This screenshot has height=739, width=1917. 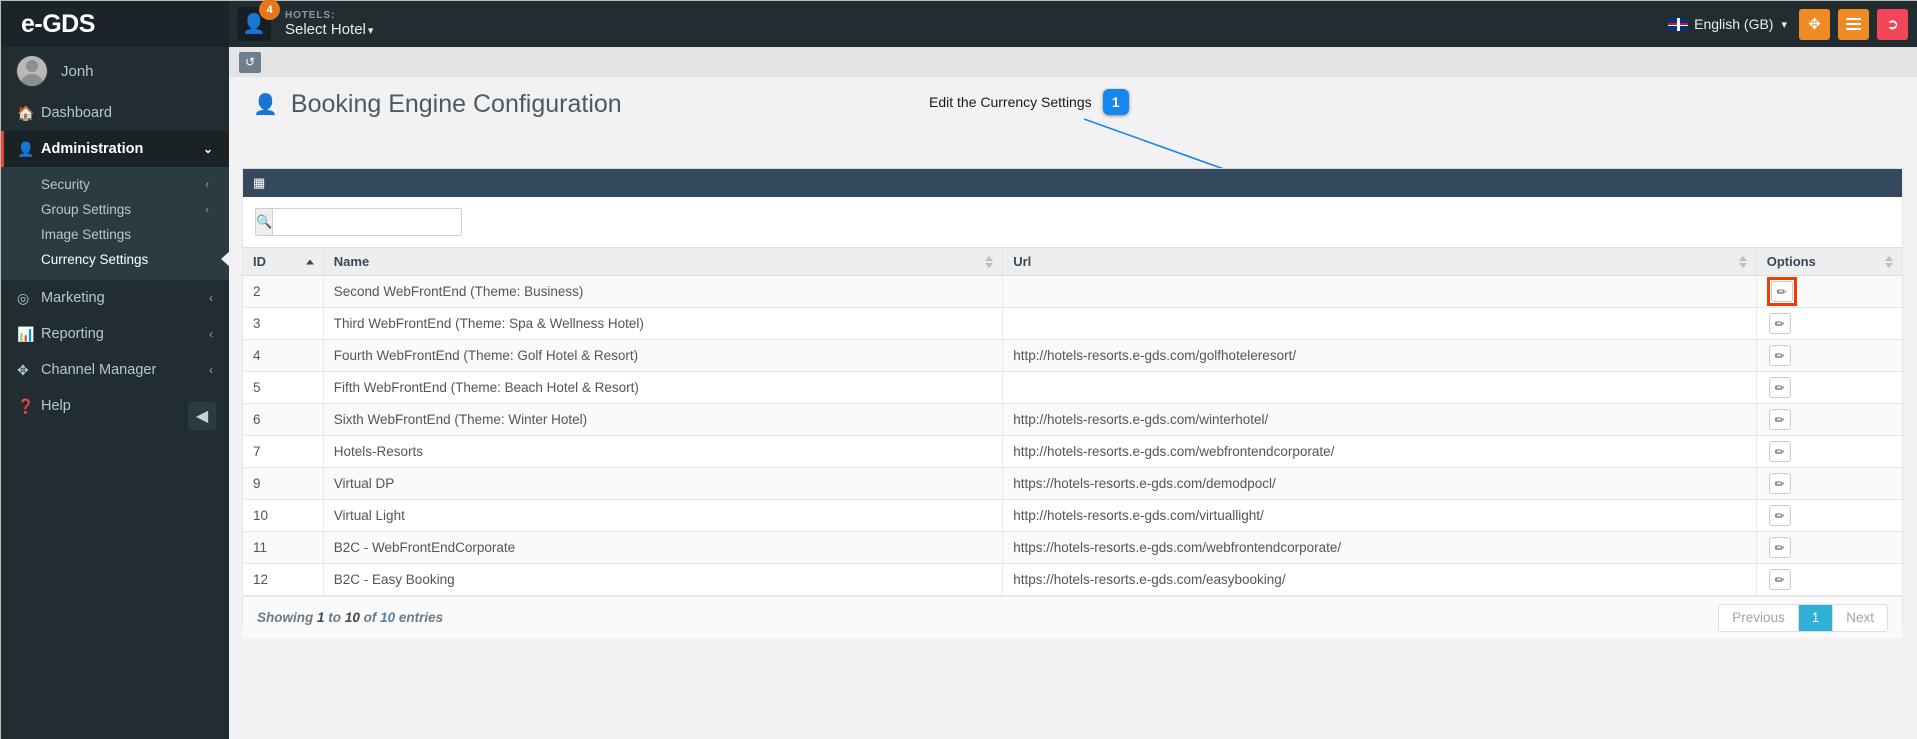 What do you see at coordinates (310, 15) in the screenshot?
I see `hotels-label: HOTELS:` at bounding box center [310, 15].